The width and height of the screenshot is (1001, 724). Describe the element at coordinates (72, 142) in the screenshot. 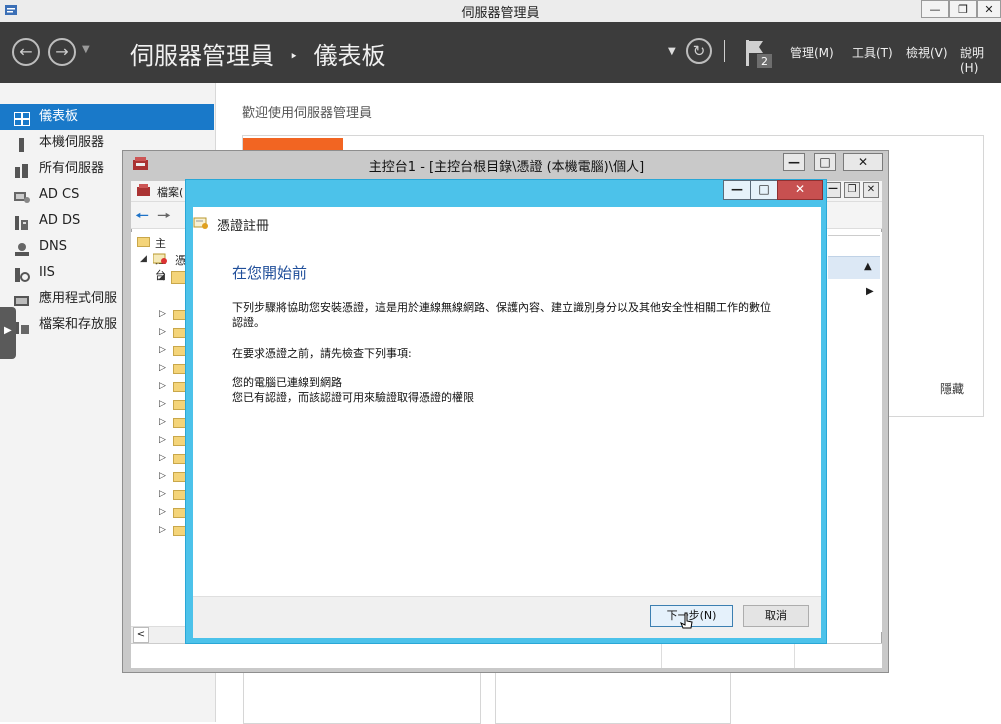

I see `sidebar-item-label: 本機伺服器` at that location.